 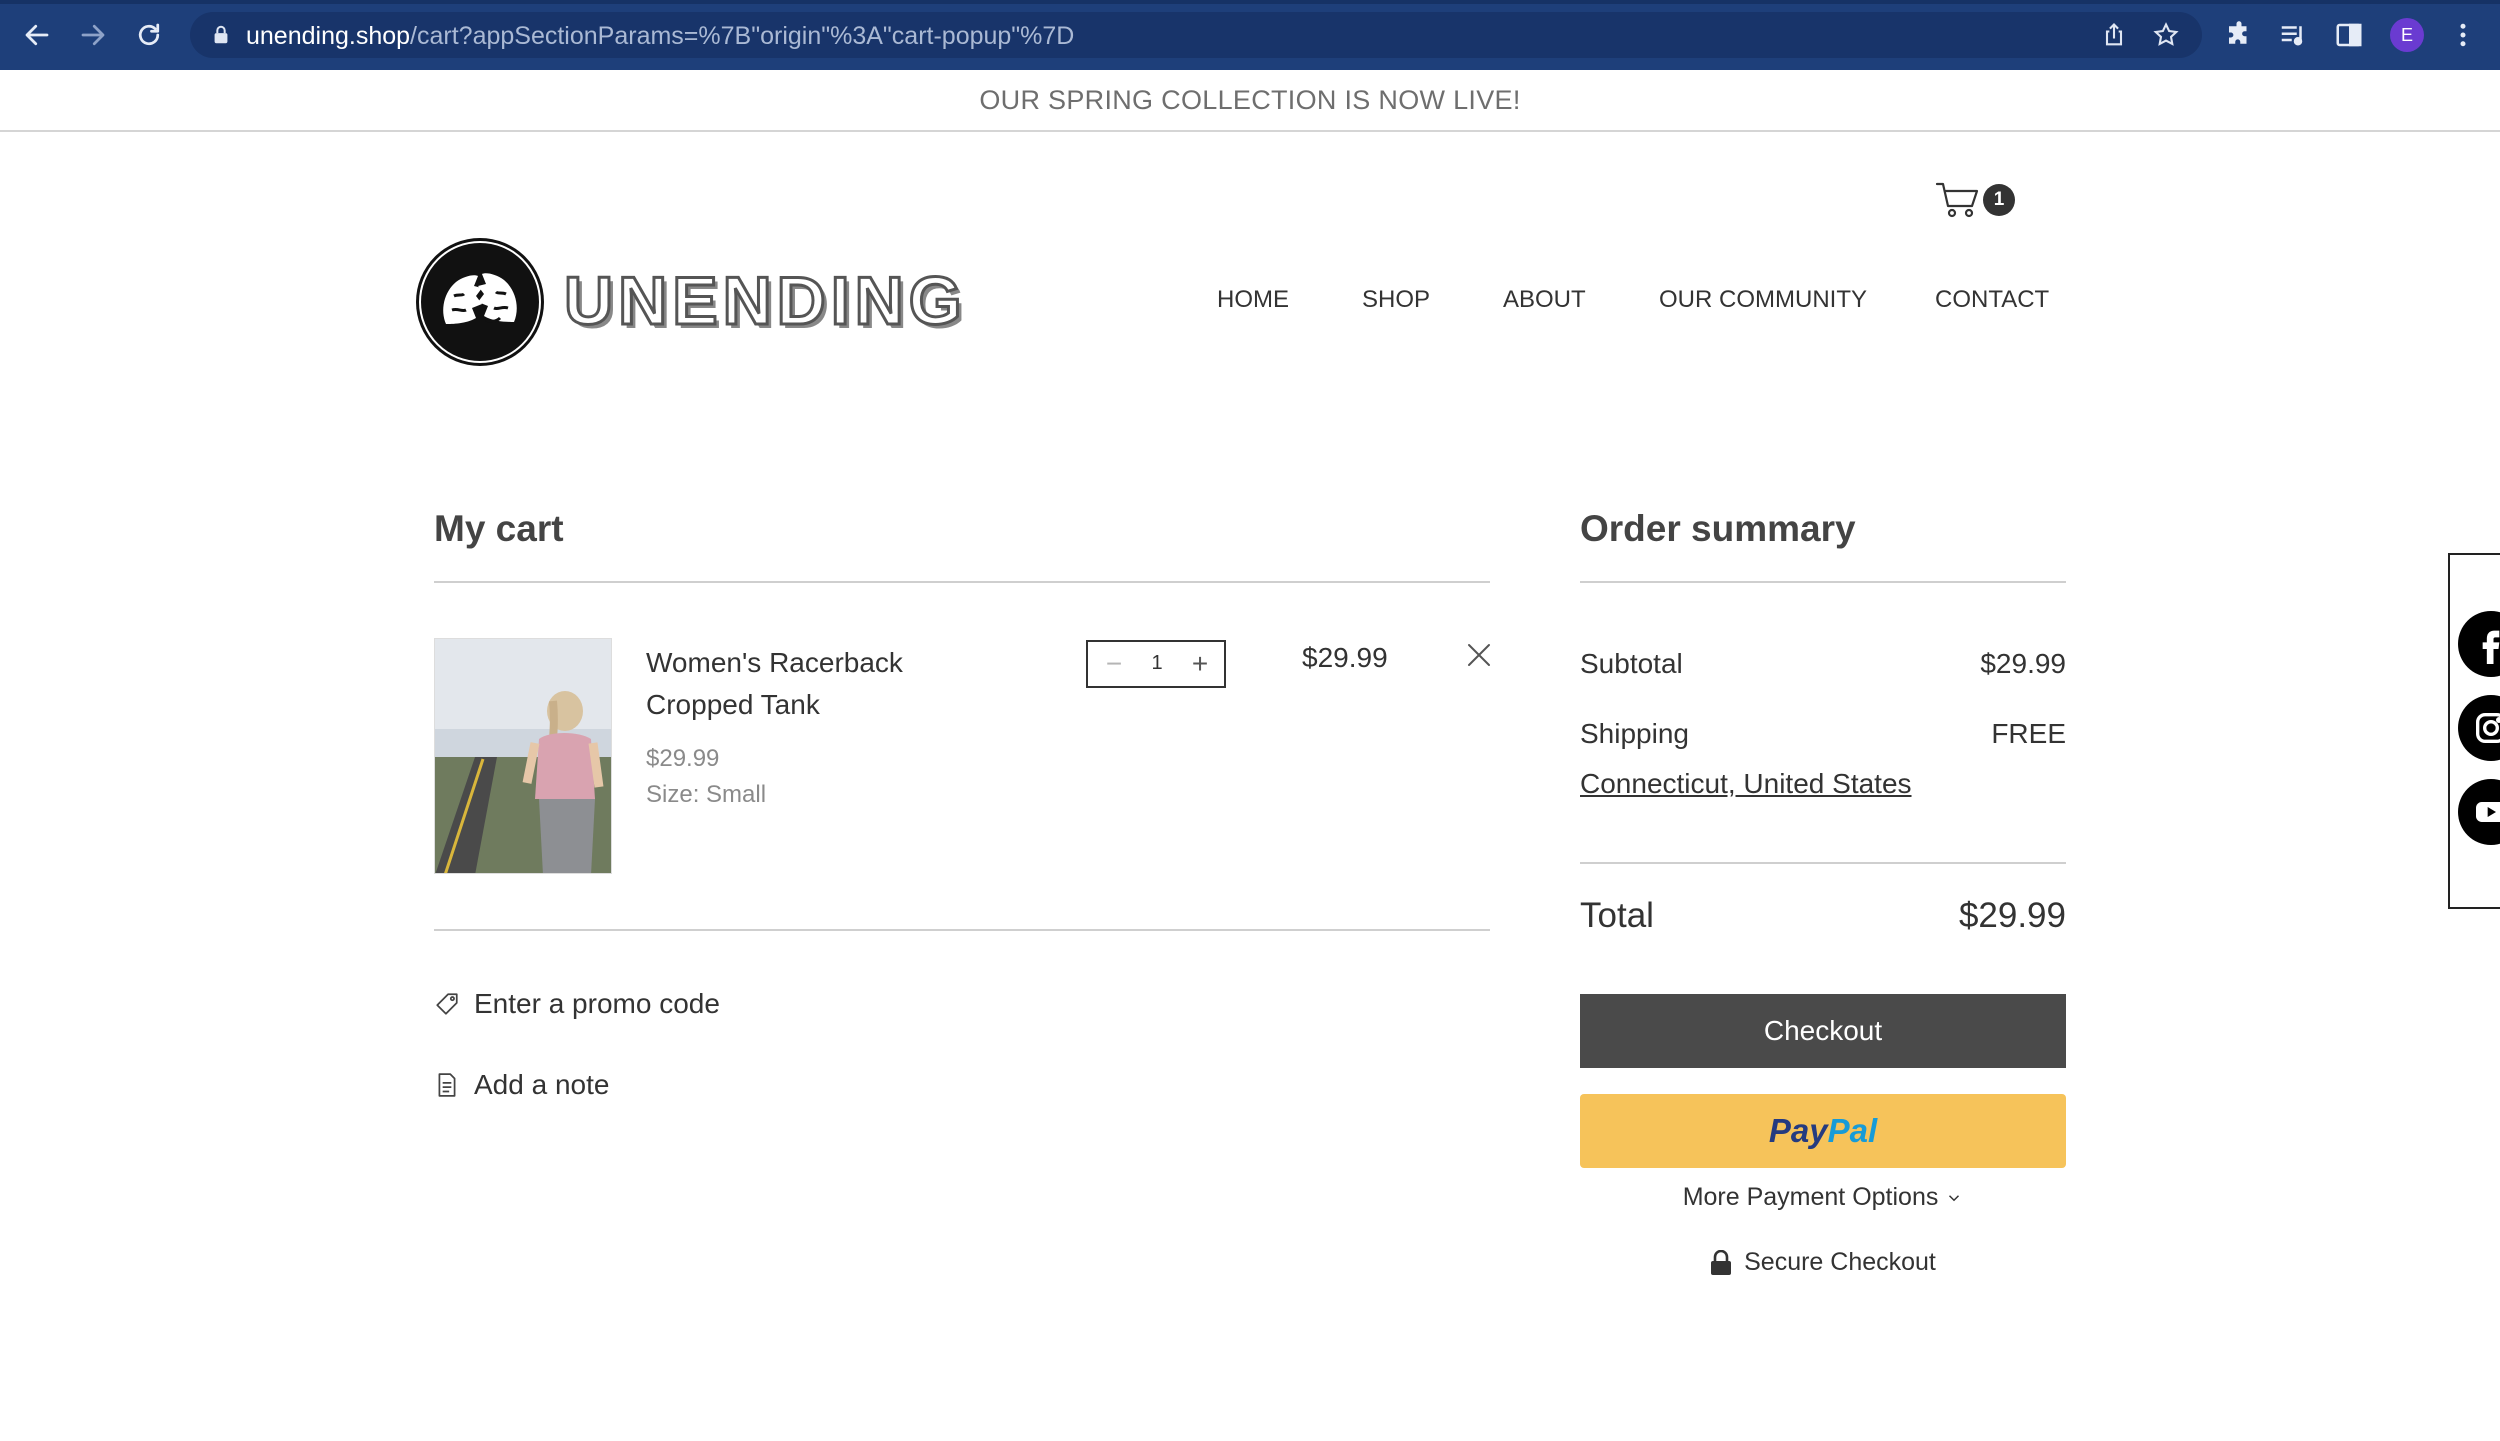 What do you see at coordinates (1200, 664) in the screenshot?
I see `plus-icon: +` at bounding box center [1200, 664].